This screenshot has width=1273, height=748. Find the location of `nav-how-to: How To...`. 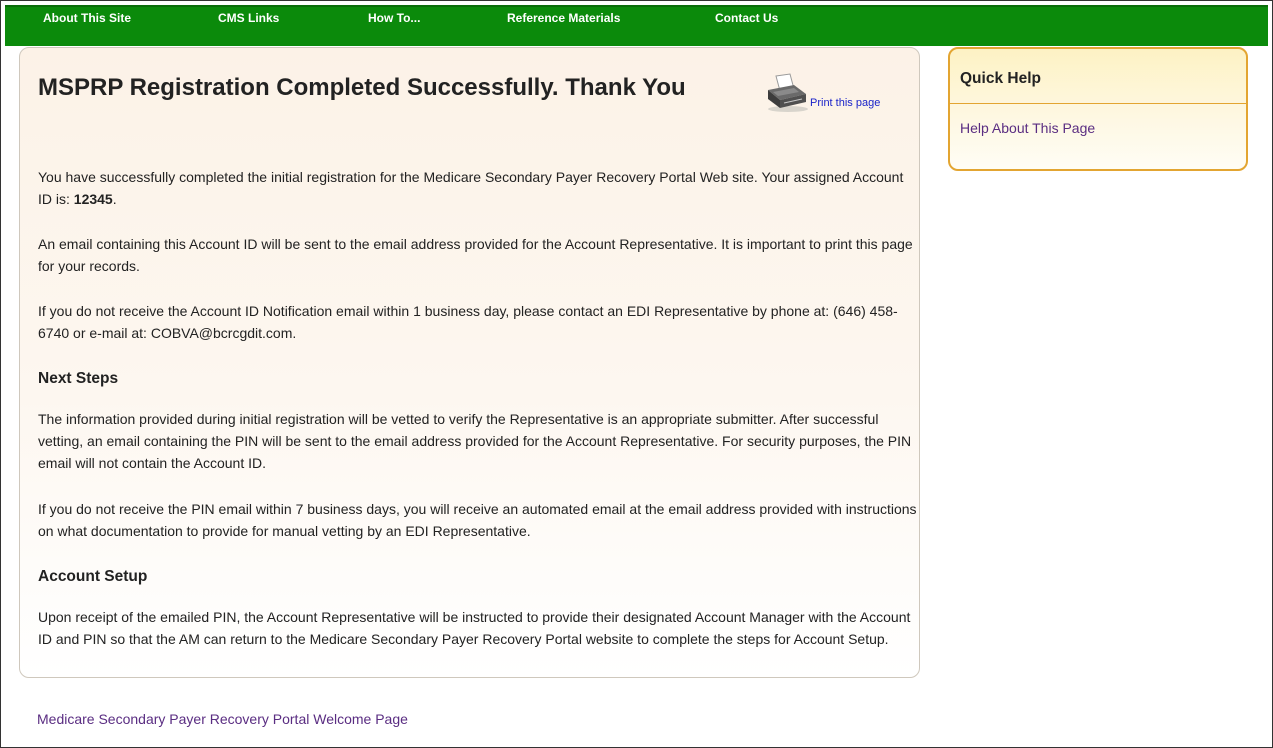

nav-how-to: How To... is located at coordinates (394, 18).